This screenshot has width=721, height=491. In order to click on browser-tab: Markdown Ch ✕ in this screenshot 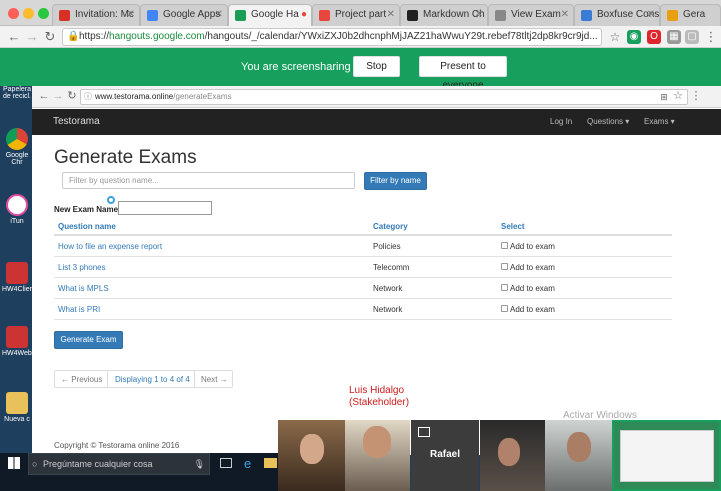, I will do `click(444, 15)`.